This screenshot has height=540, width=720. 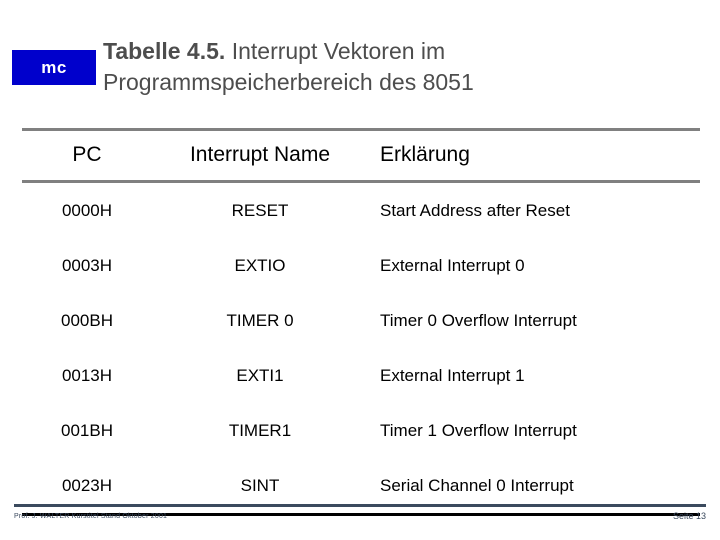 I want to click on cell-desc: Timer 1 Overflow Interrupt, so click(x=478, y=430).